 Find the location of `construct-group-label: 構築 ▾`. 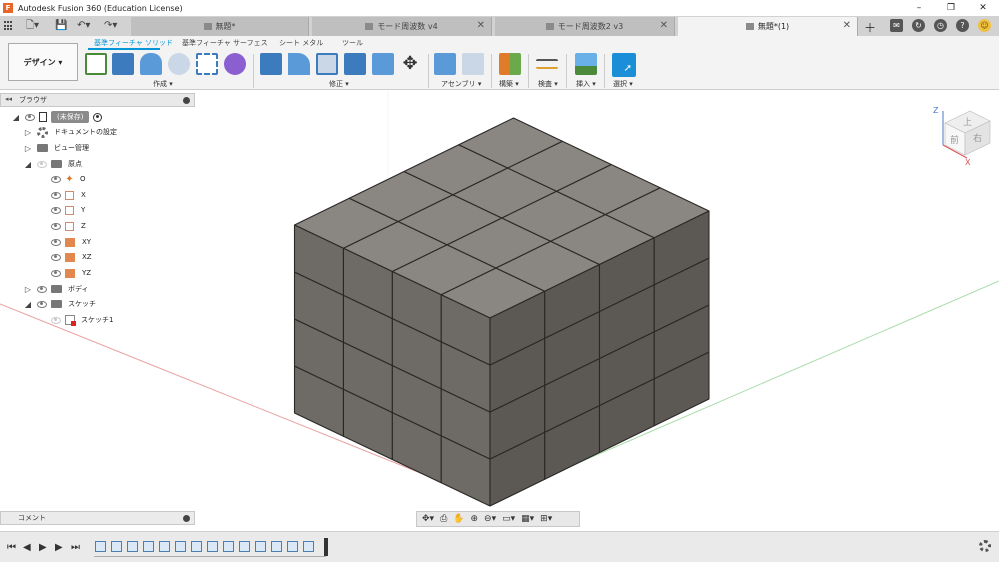

construct-group-label: 構築 ▾ is located at coordinates (509, 84).